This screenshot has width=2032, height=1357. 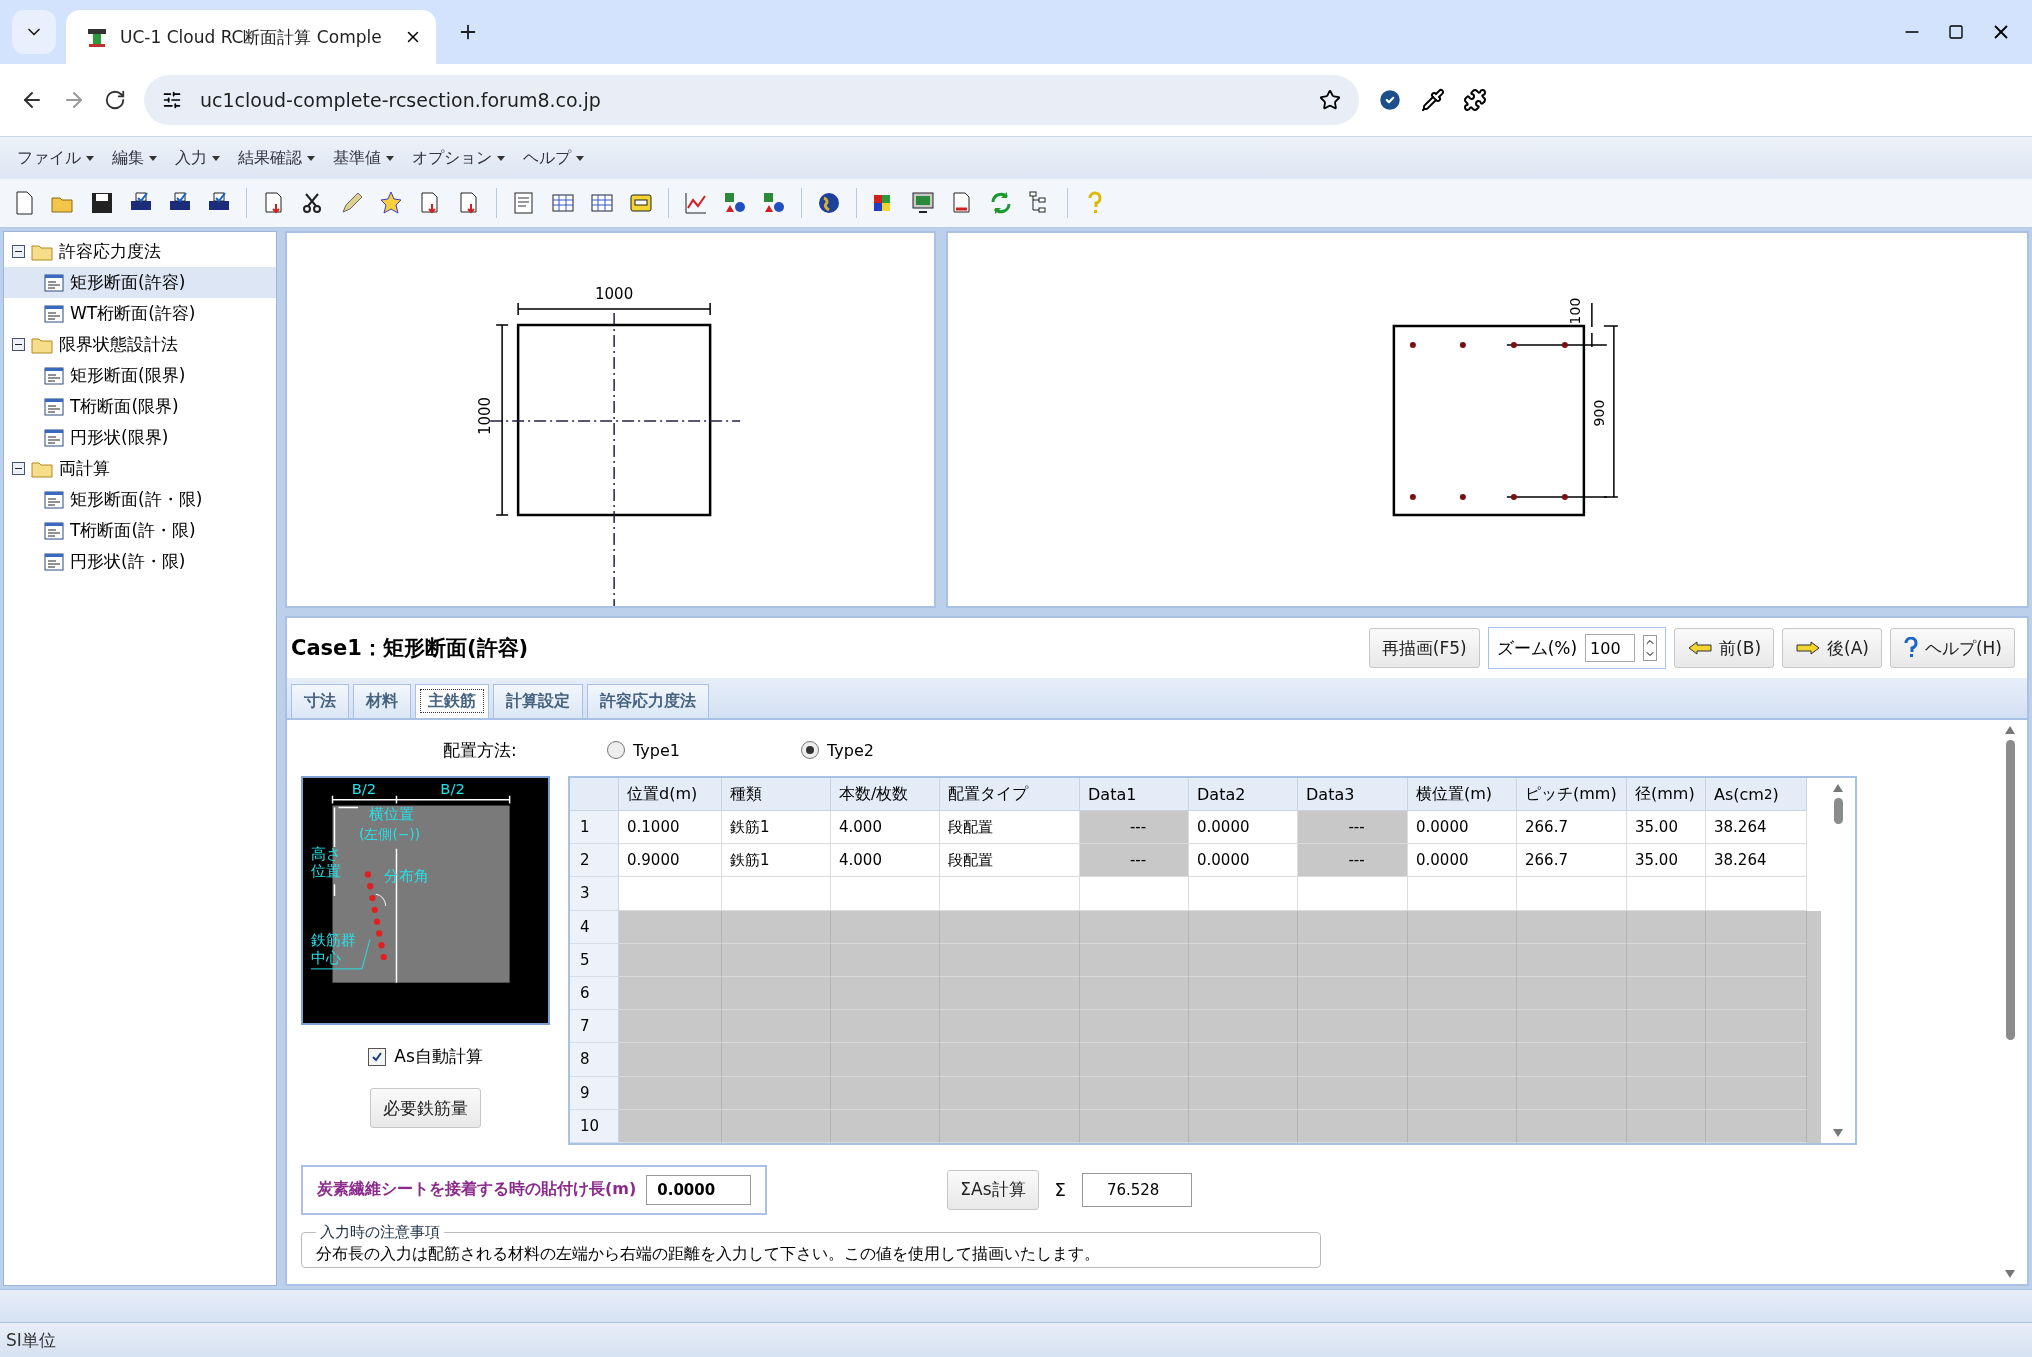 What do you see at coordinates (1956, 32) in the screenshot?
I see `maximize-icon` at bounding box center [1956, 32].